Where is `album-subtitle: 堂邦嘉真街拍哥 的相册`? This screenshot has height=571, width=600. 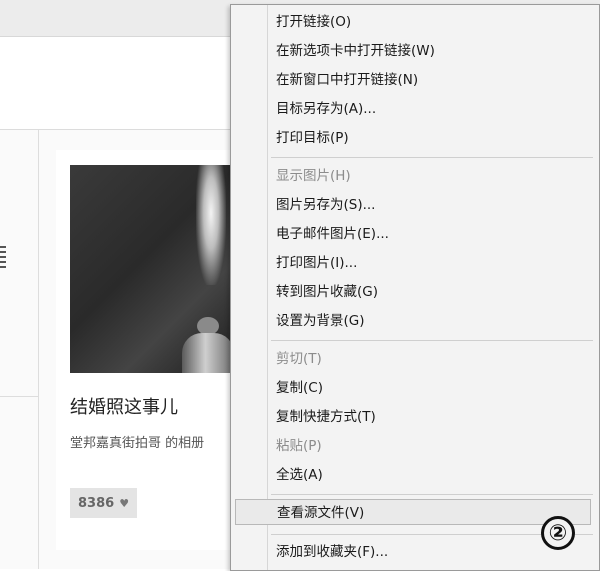 album-subtitle: 堂邦嘉真街拍哥 的相册 is located at coordinates (151, 441).